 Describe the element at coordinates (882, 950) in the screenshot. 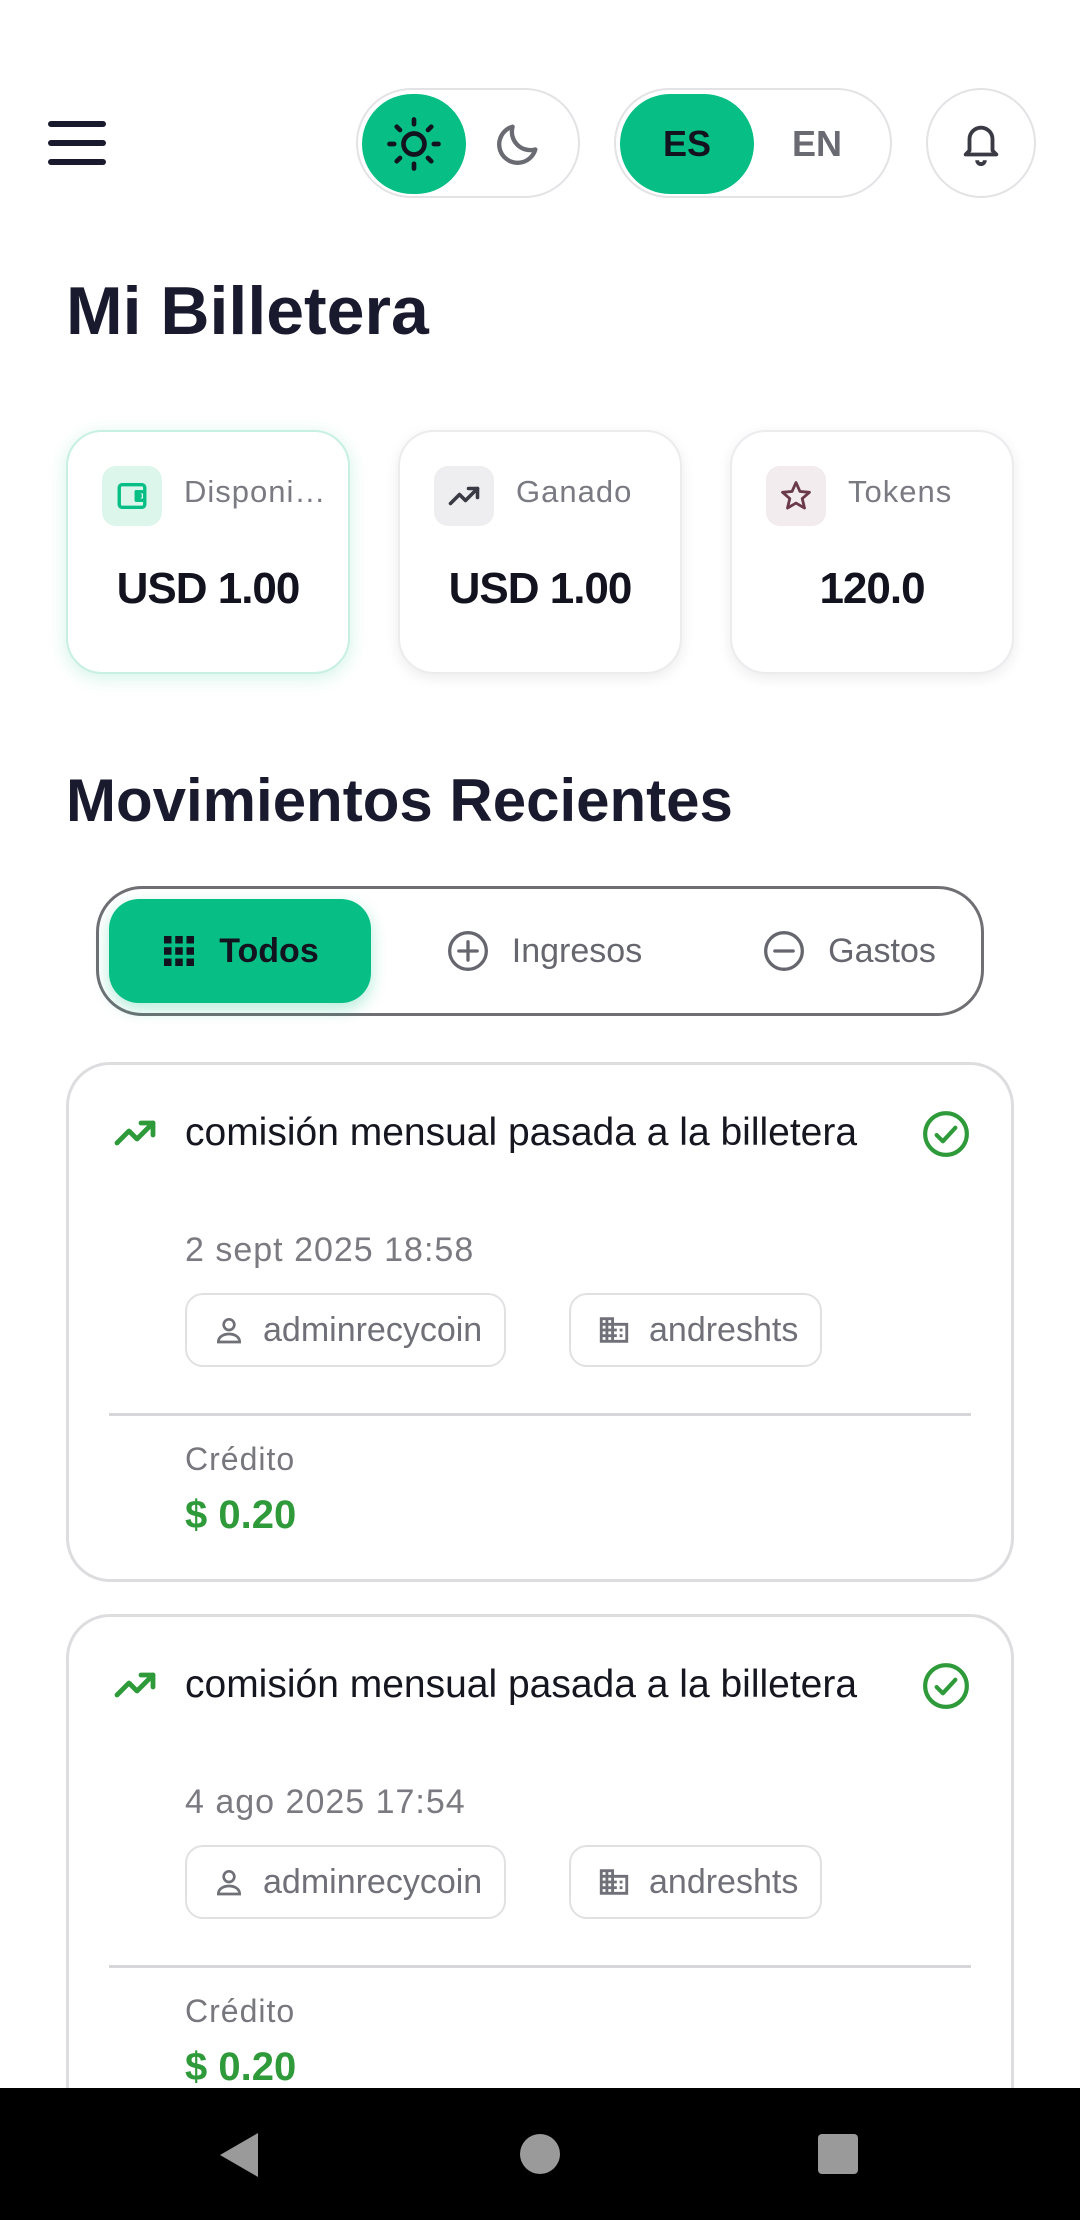

I see `tab-label: Gastos` at that location.